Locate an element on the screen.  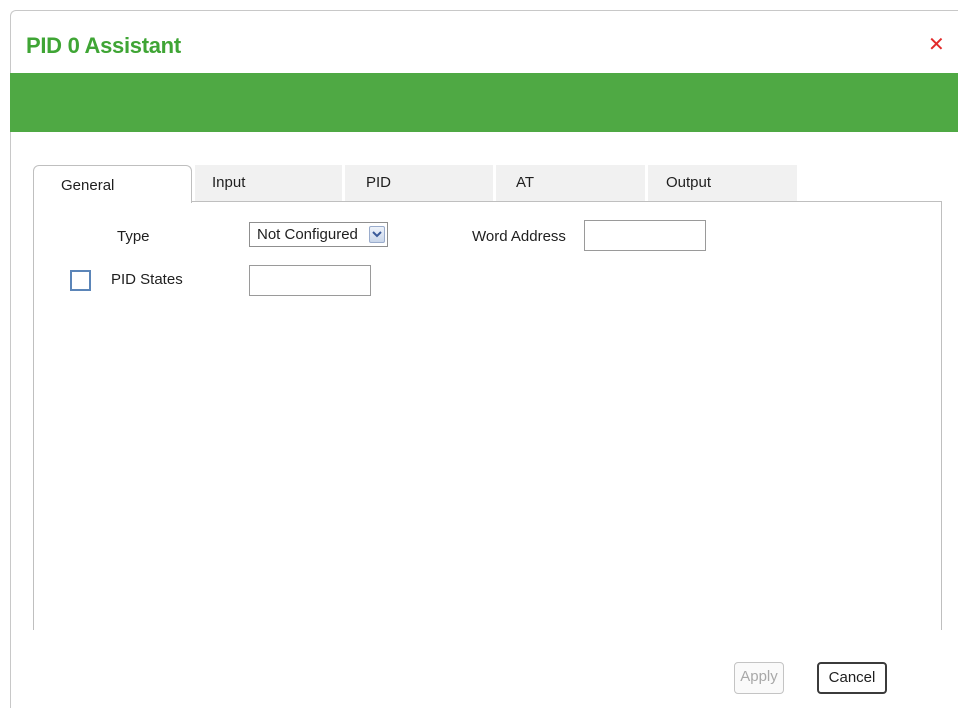
type-select: Not Configured is located at coordinates (318, 234).